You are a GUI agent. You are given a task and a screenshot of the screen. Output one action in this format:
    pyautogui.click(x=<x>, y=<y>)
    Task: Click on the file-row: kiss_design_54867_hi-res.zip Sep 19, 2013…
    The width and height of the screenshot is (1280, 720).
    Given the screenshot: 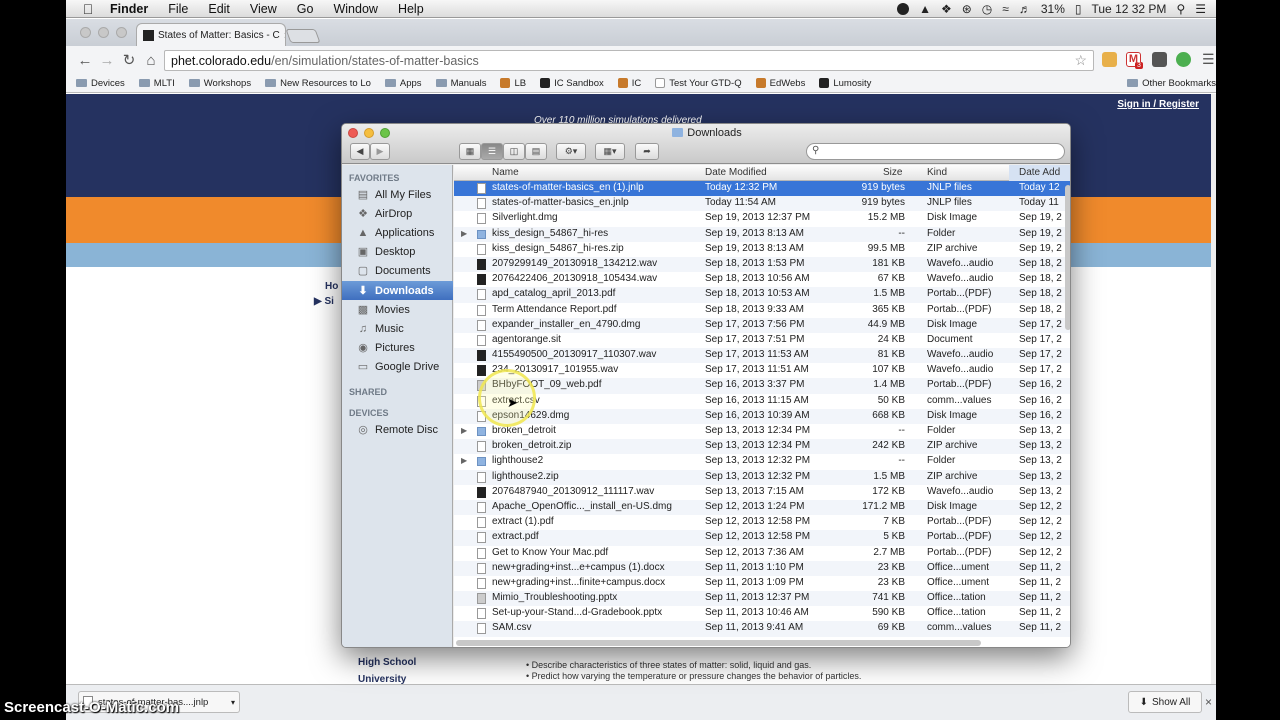 What is the action you would take?
    pyautogui.click(x=762, y=249)
    